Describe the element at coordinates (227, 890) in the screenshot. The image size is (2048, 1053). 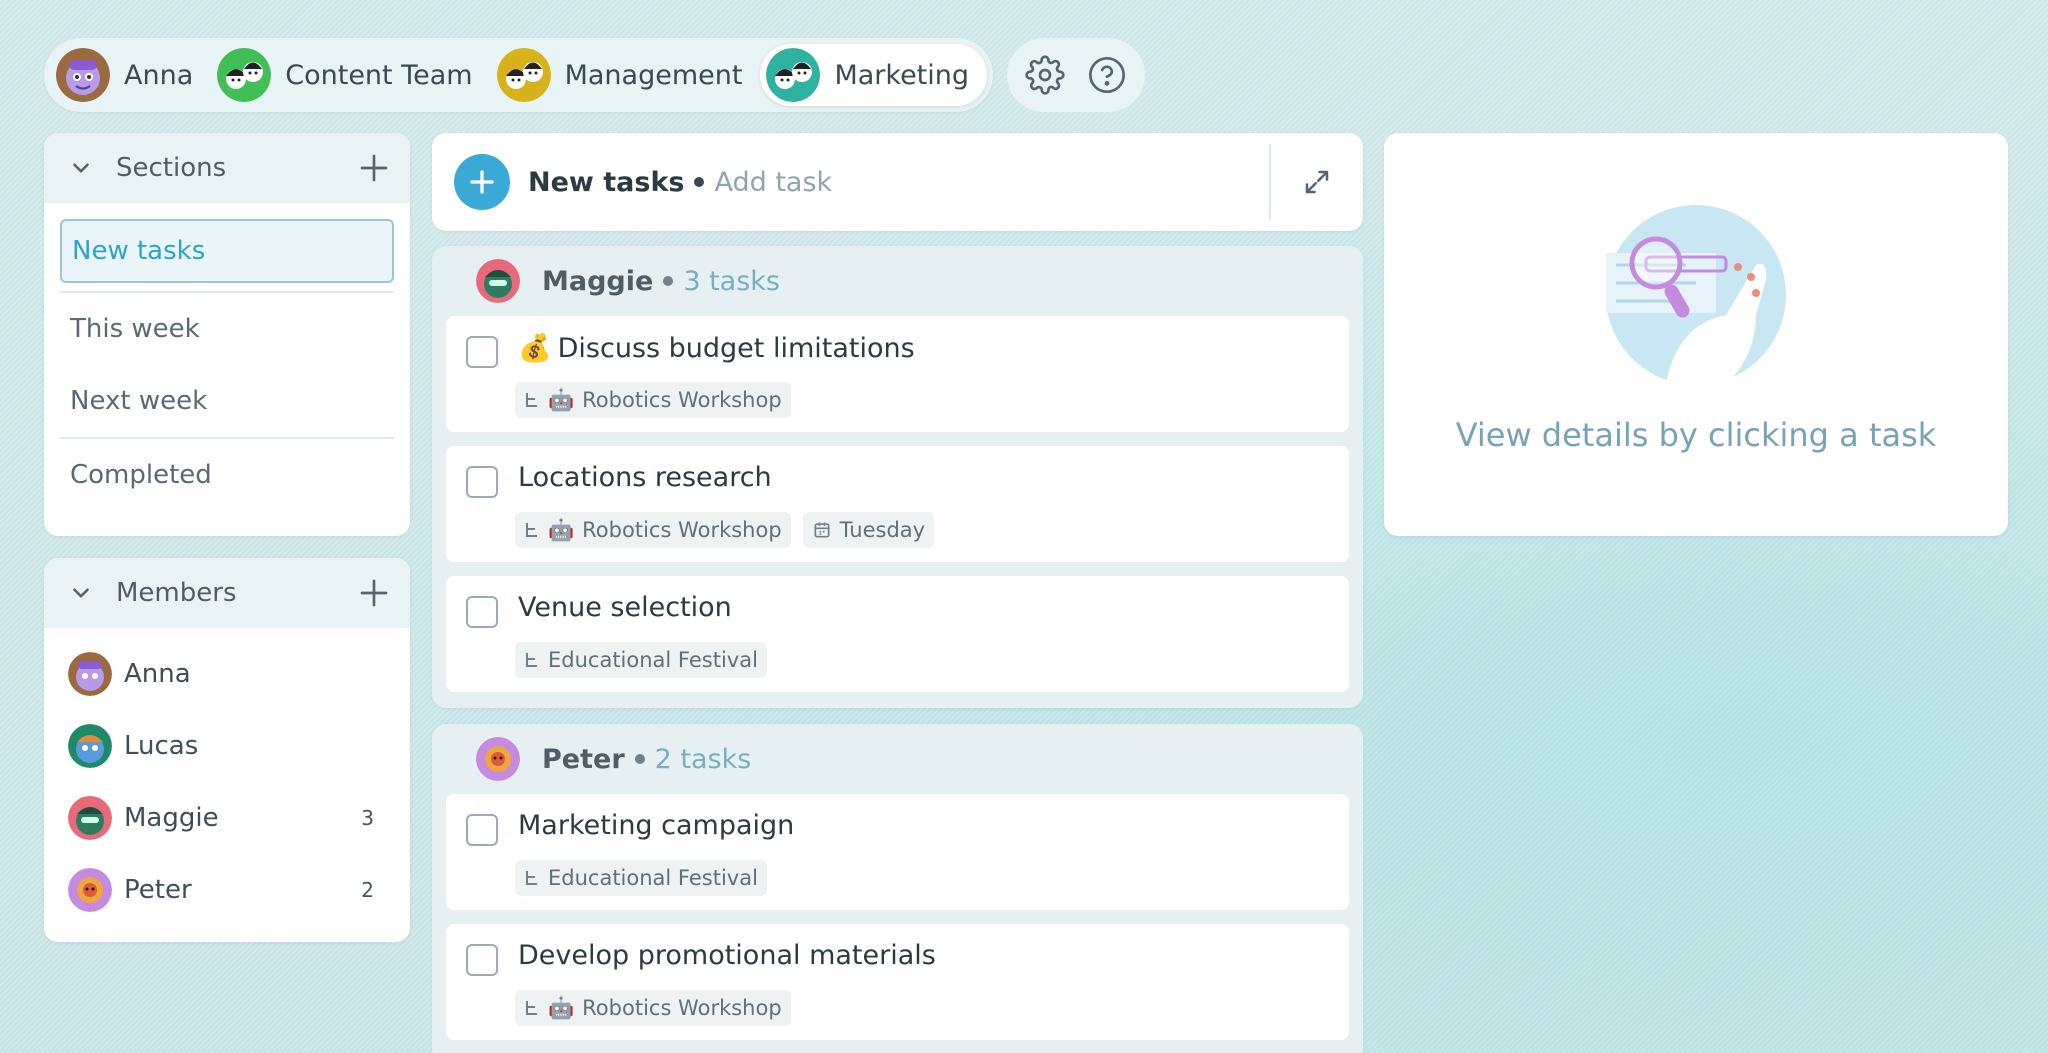
I see `member-peter: Peter 2` at that location.